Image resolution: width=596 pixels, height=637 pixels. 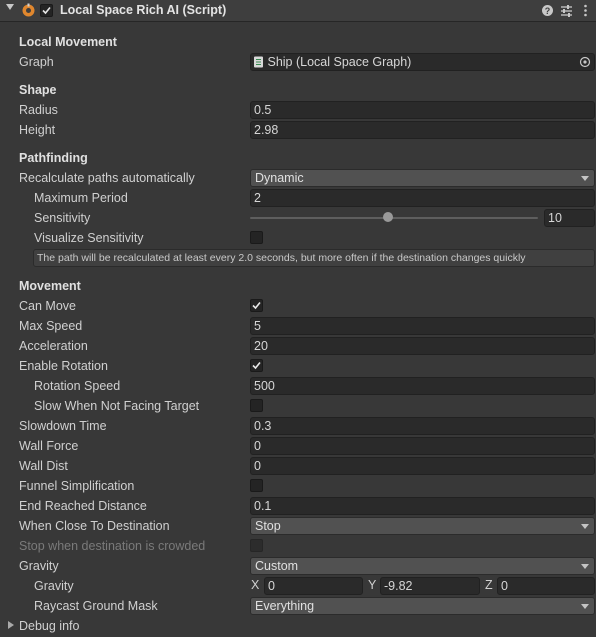 What do you see at coordinates (49, 446) in the screenshot?
I see `wall-force-label: Wall Force` at bounding box center [49, 446].